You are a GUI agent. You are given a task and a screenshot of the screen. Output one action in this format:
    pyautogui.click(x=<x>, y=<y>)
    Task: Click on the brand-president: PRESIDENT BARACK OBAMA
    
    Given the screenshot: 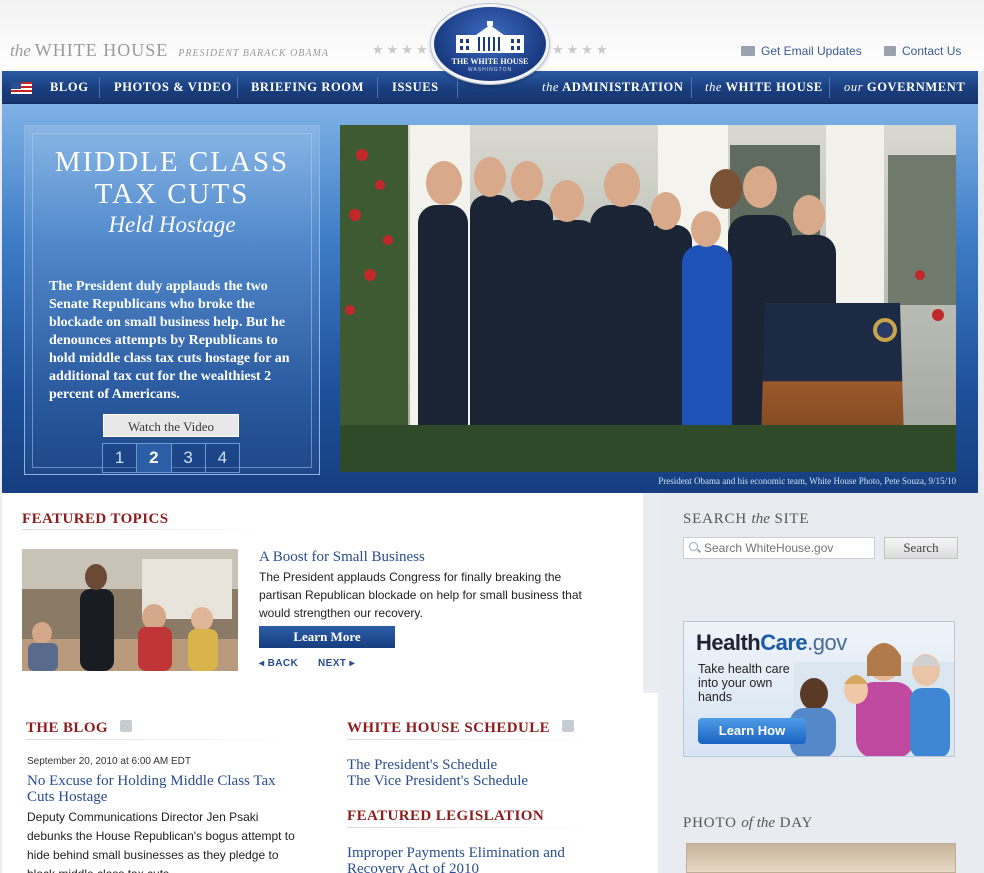 What is the action you would take?
    pyautogui.click(x=253, y=53)
    